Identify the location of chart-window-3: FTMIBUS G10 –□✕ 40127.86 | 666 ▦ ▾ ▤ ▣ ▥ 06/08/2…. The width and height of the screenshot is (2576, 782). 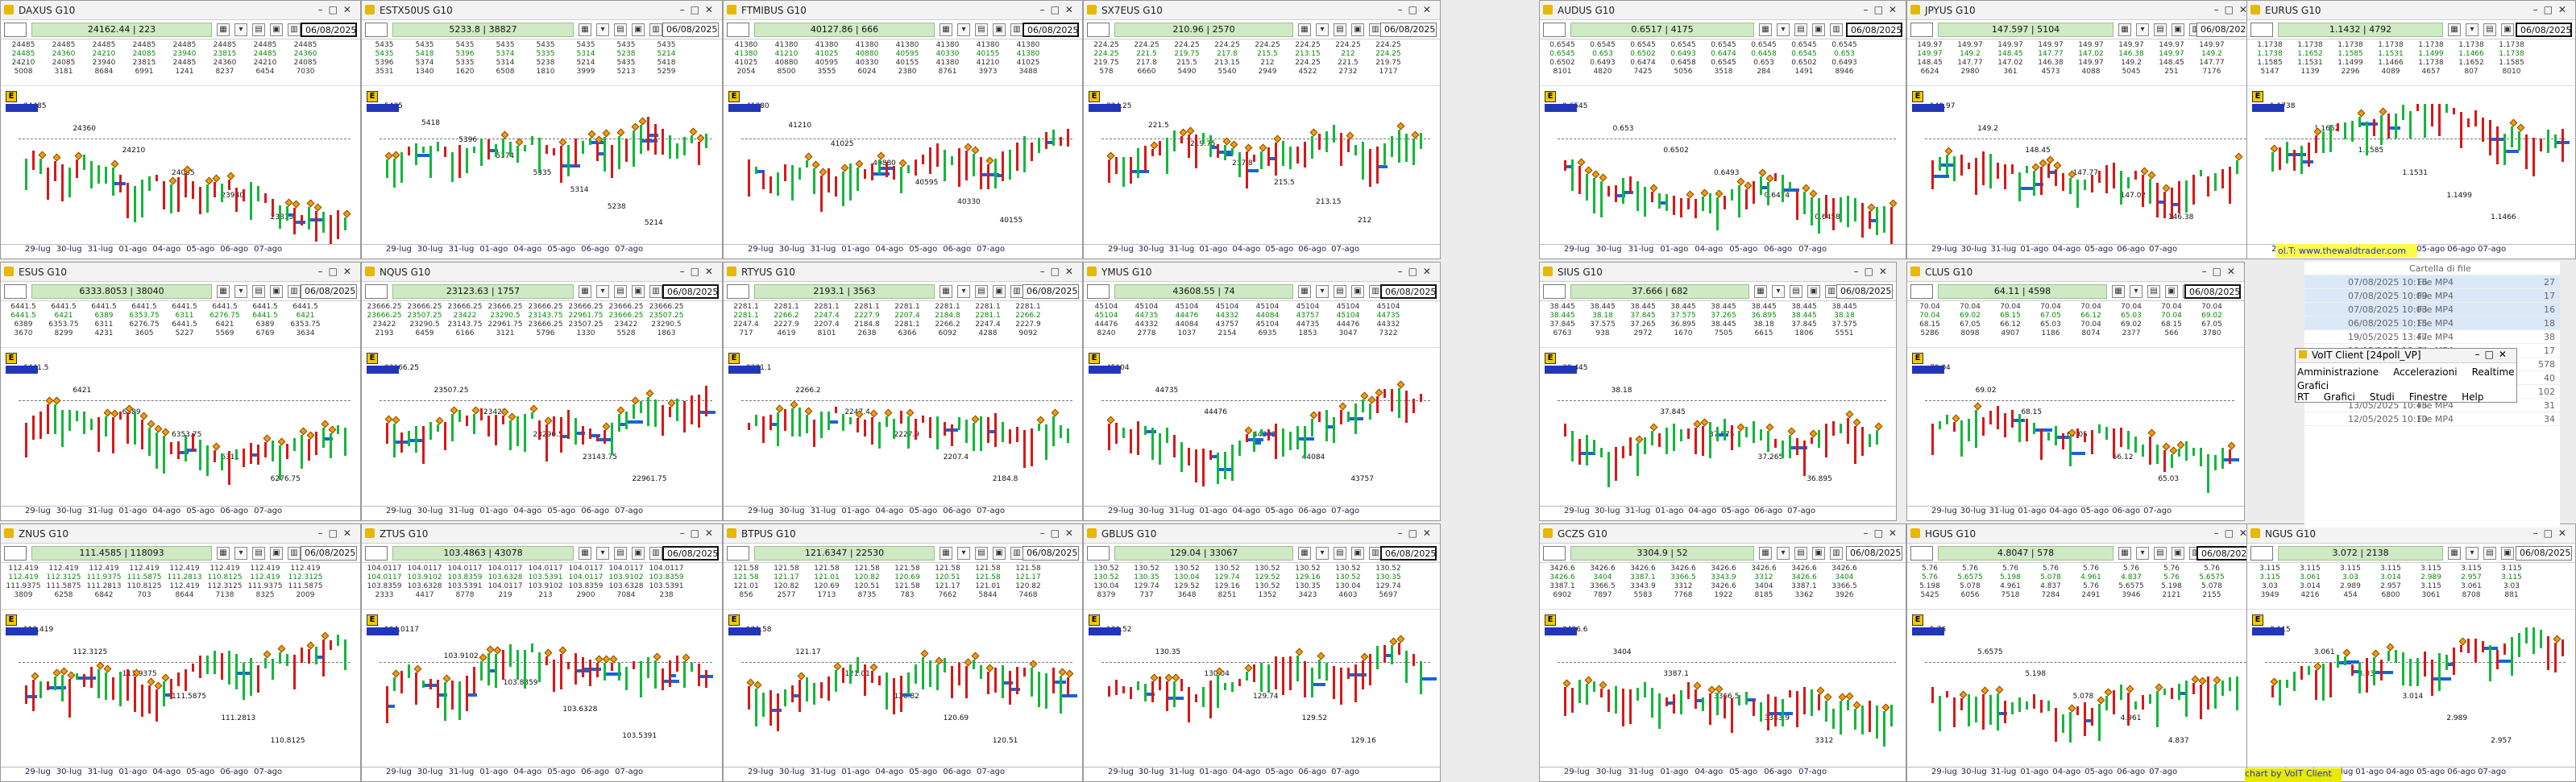
(903, 130).